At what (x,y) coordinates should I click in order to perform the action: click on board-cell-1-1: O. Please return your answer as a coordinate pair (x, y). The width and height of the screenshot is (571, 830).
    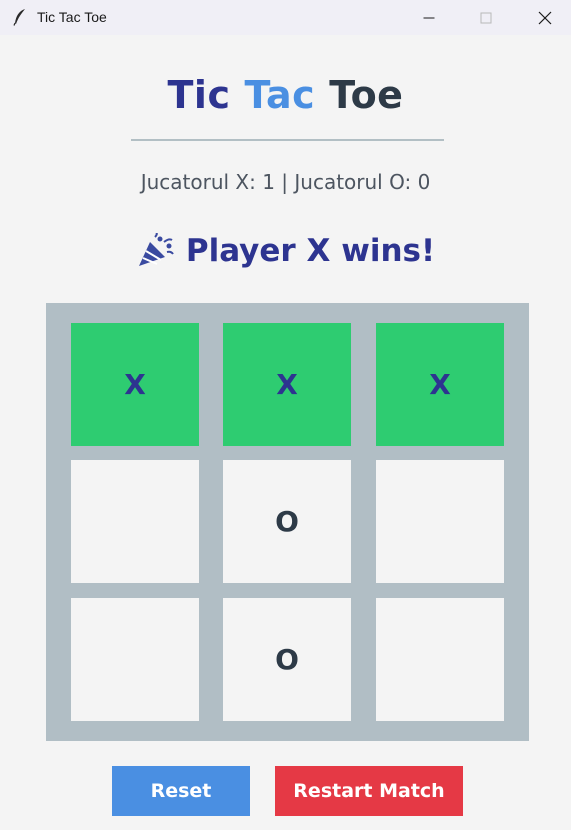
    Looking at the image, I should click on (287, 521).